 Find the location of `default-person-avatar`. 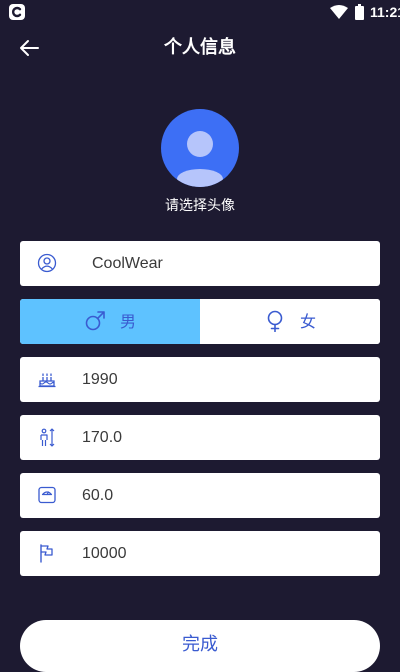

default-person-avatar is located at coordinates (200, 159).